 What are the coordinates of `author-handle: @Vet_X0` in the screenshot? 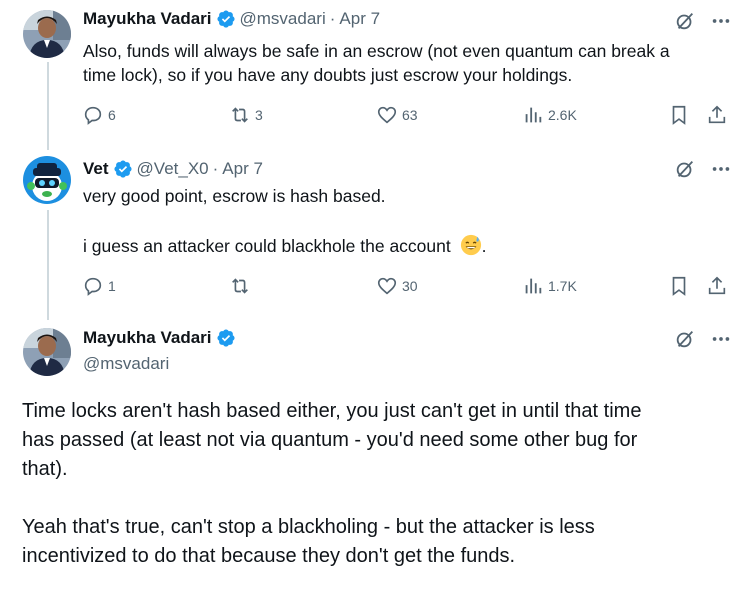 It's located at (173, 169).